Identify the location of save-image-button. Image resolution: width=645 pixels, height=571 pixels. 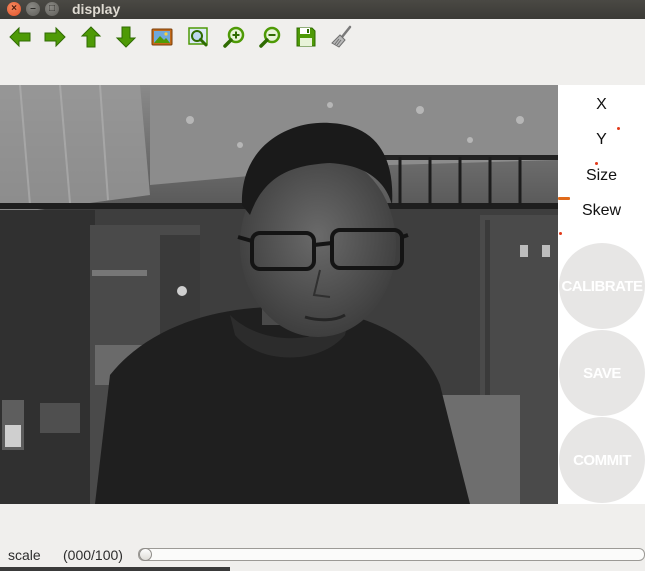
(306, 37).